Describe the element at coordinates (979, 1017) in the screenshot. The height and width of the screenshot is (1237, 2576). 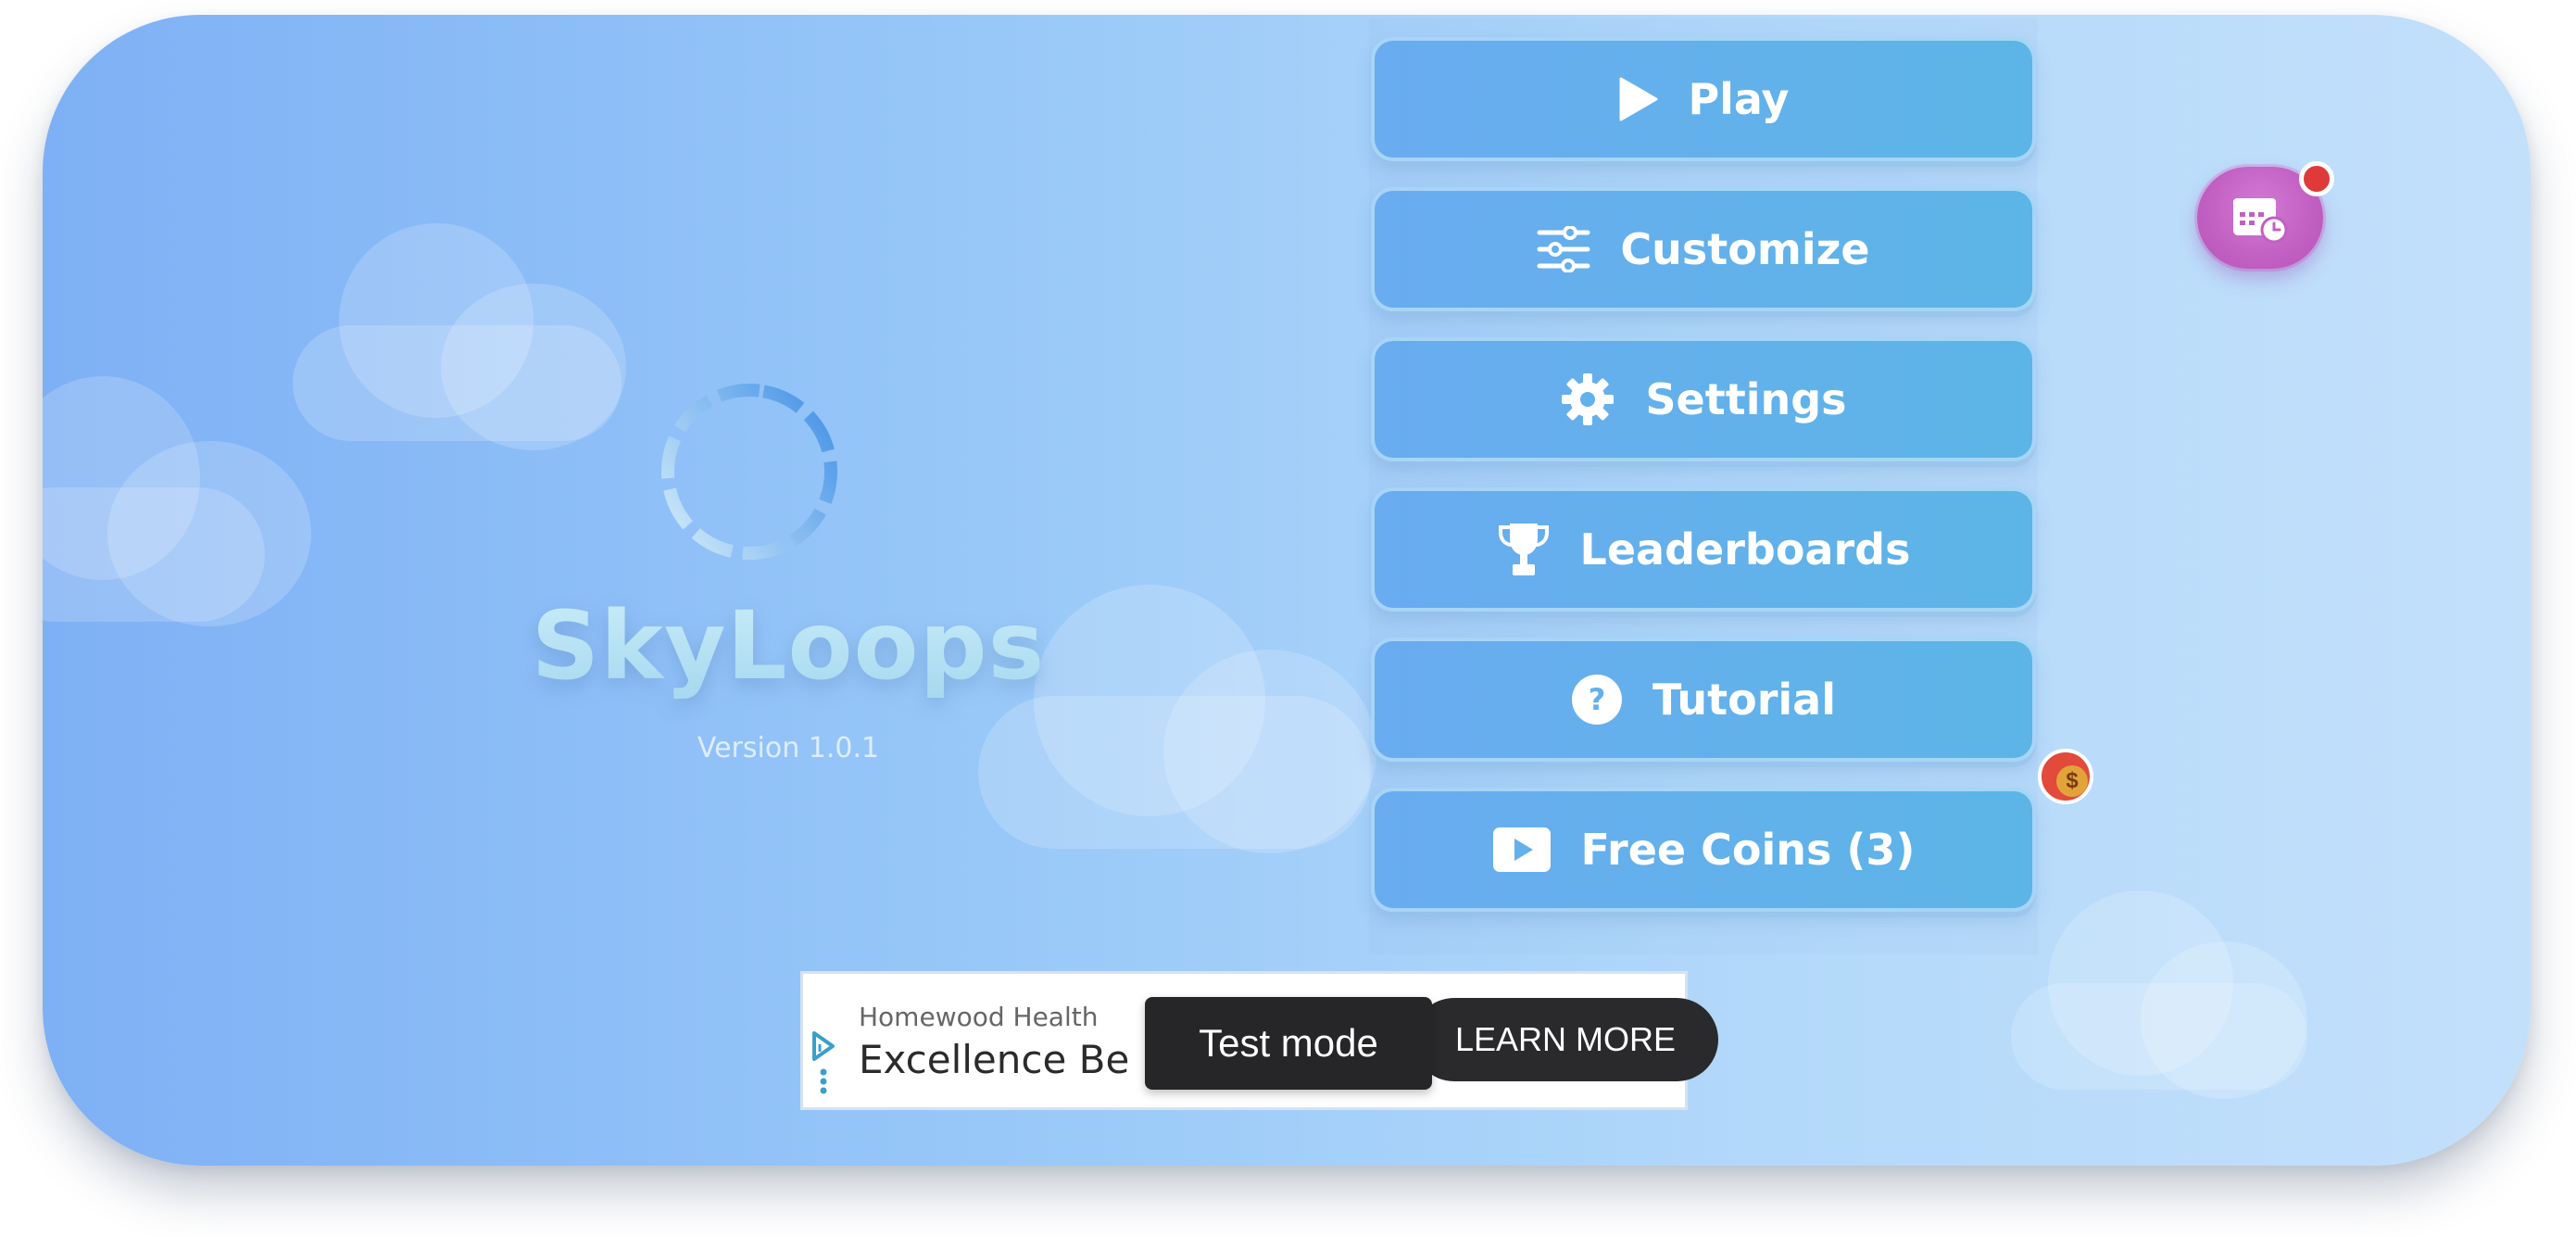
I see `ad-advertiser: Homewood Health` at that location.